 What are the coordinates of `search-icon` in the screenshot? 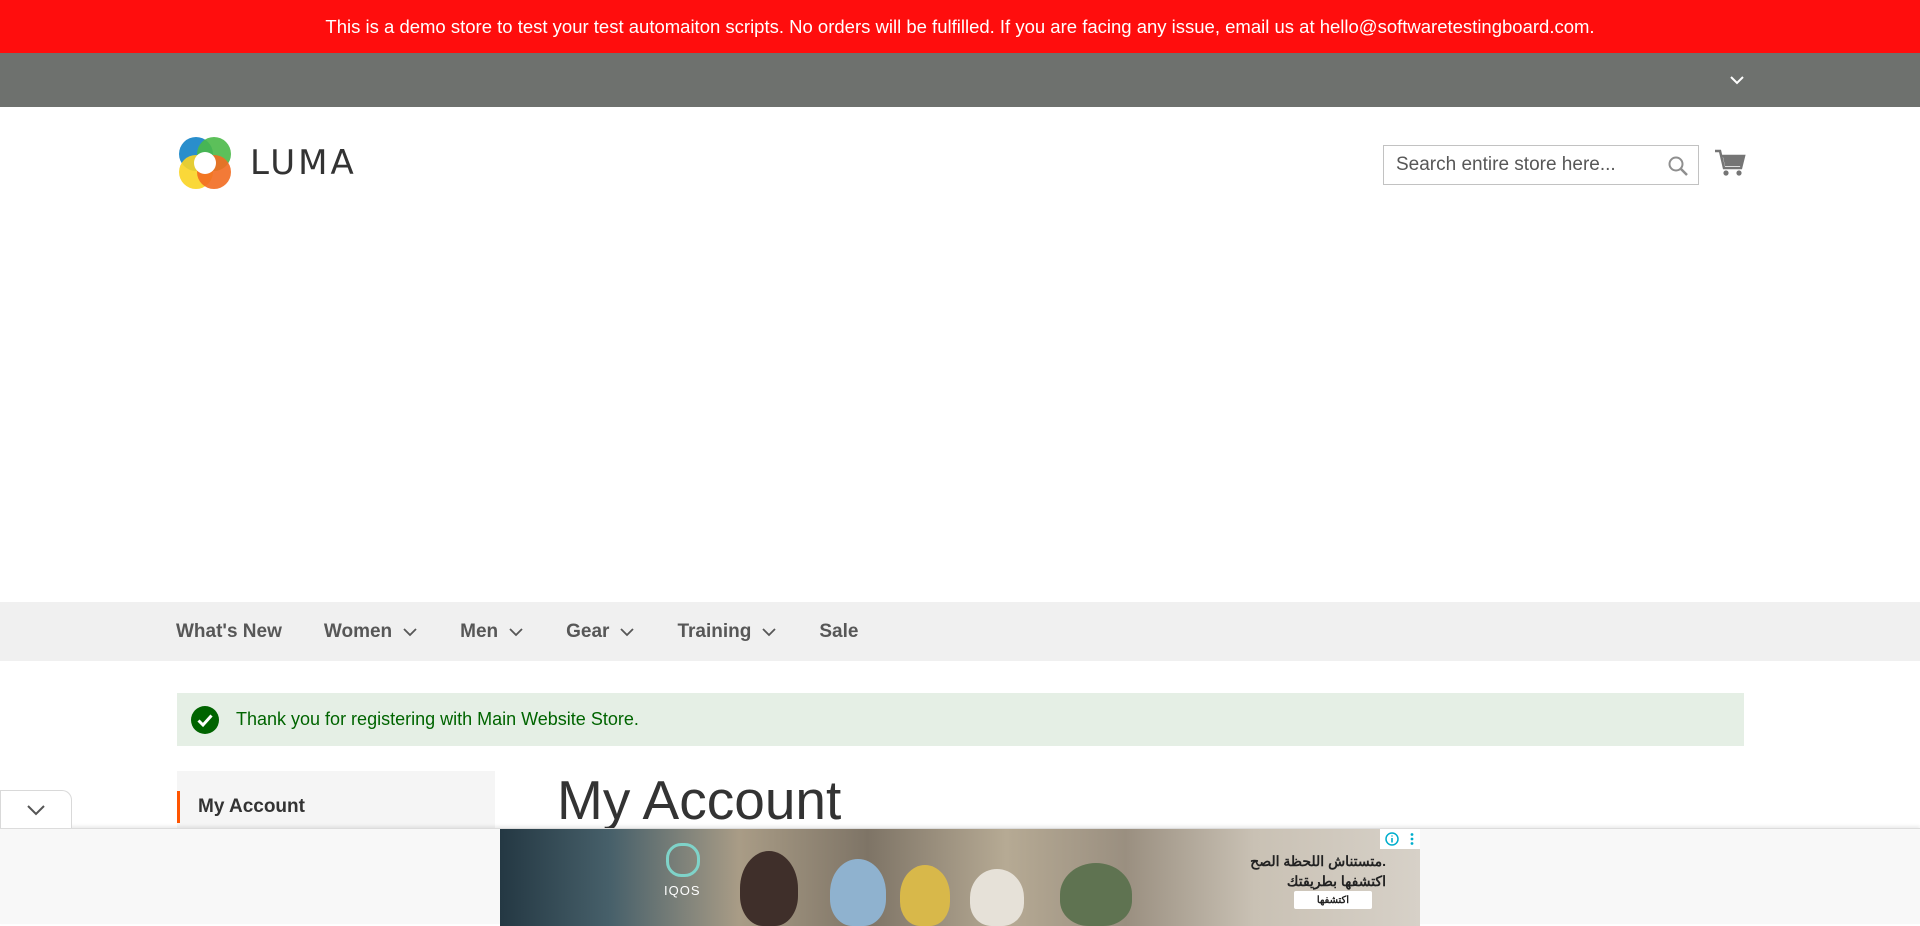 It's located at (1678, 166).